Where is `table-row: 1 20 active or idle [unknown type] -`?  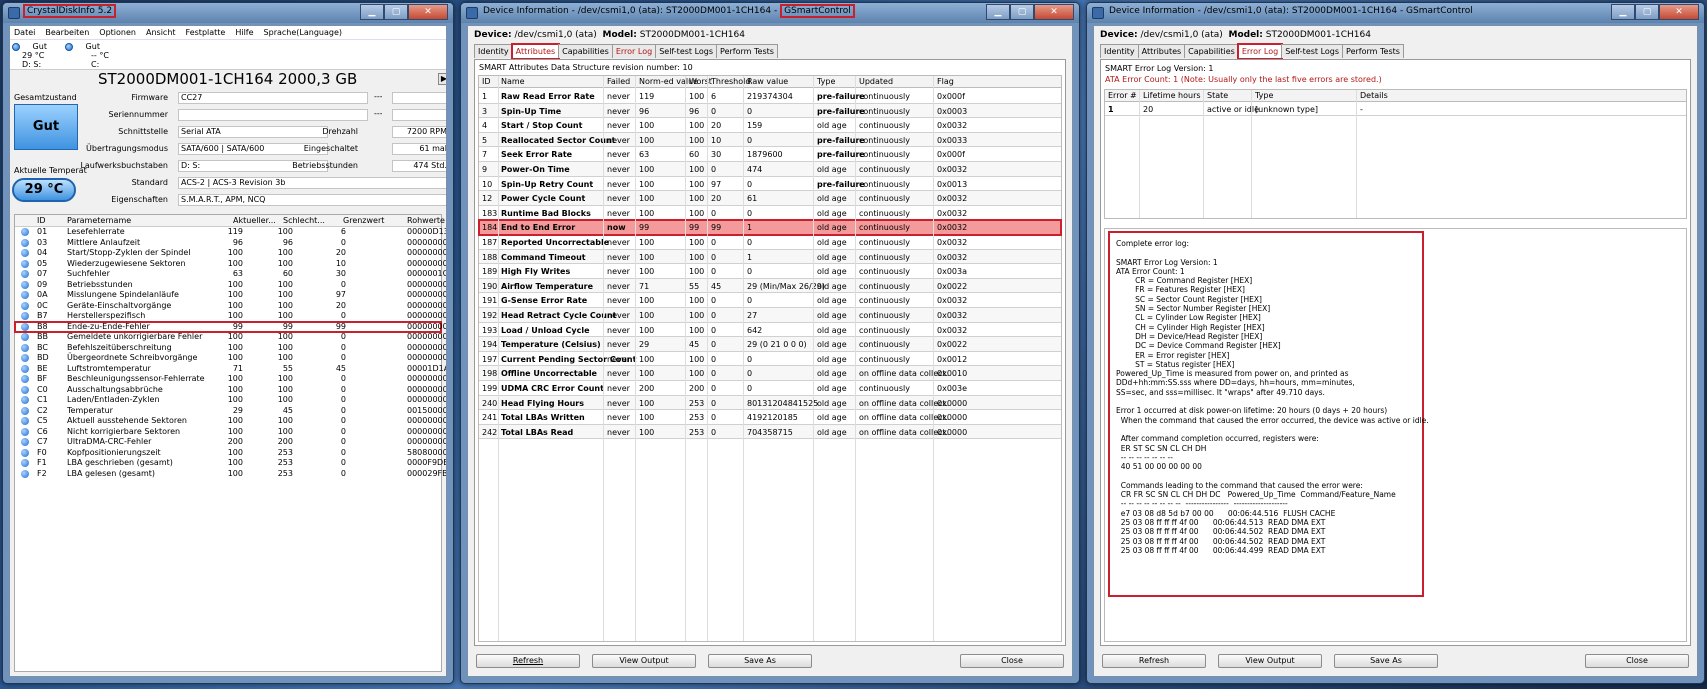
table-row: 1 20 active or idle [unknown type] - is located at coordinates (1395, 109).